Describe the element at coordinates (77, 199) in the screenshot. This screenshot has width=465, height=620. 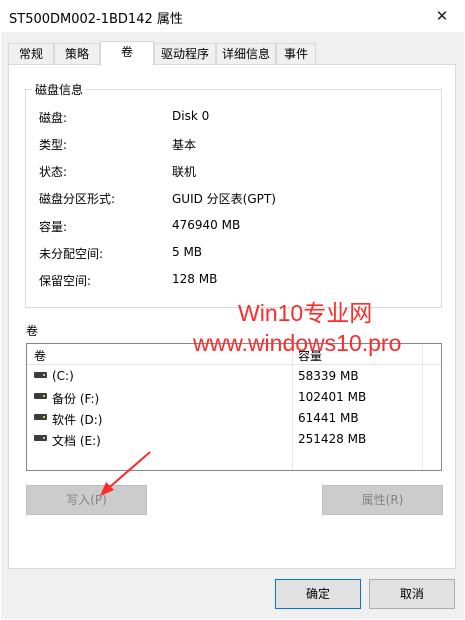
I see `partition-style-label: 磁盘分区形式:` at that location.